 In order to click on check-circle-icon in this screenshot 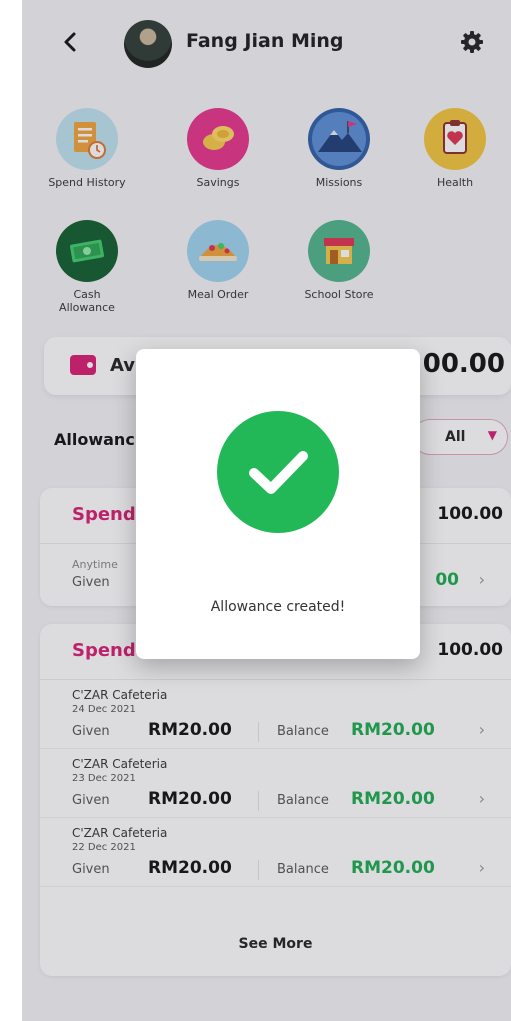, I will do `click(278, 472)`.